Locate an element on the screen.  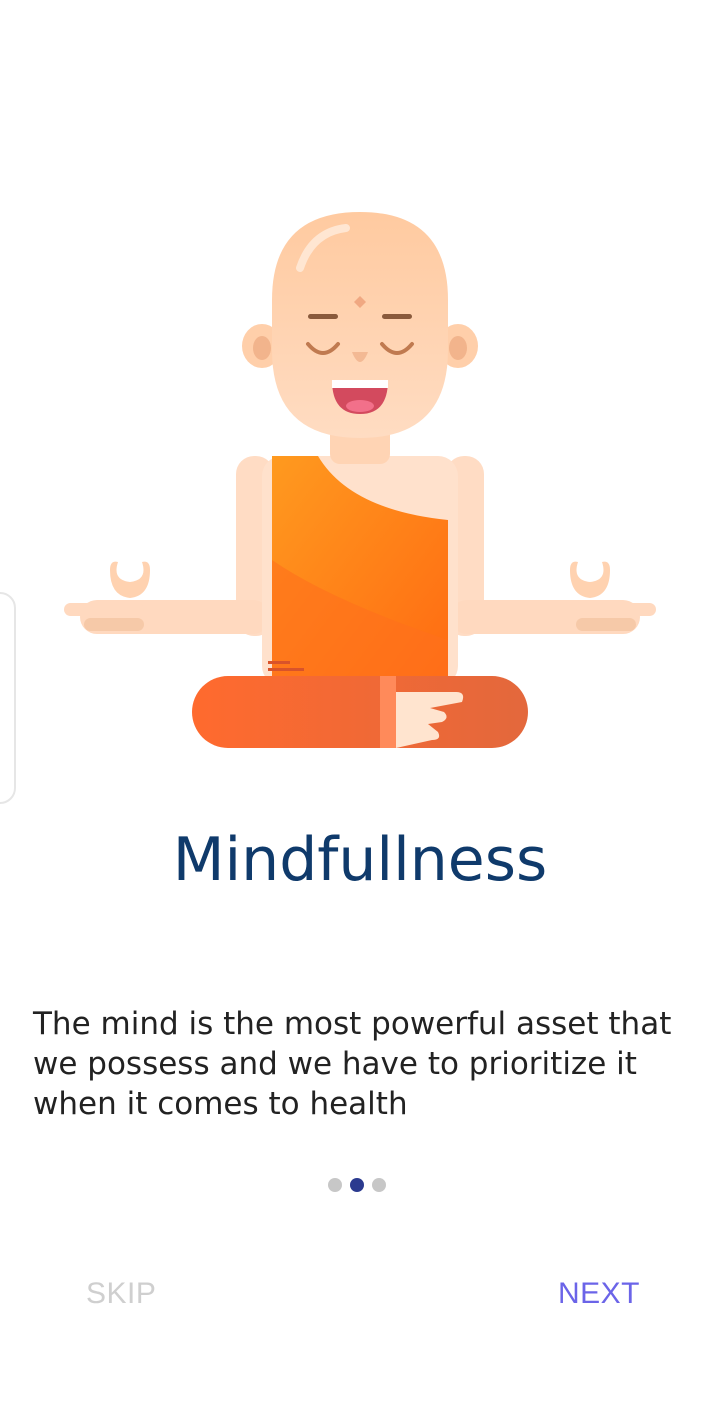
edge-panel-handle is located at coordinates (8, 698).